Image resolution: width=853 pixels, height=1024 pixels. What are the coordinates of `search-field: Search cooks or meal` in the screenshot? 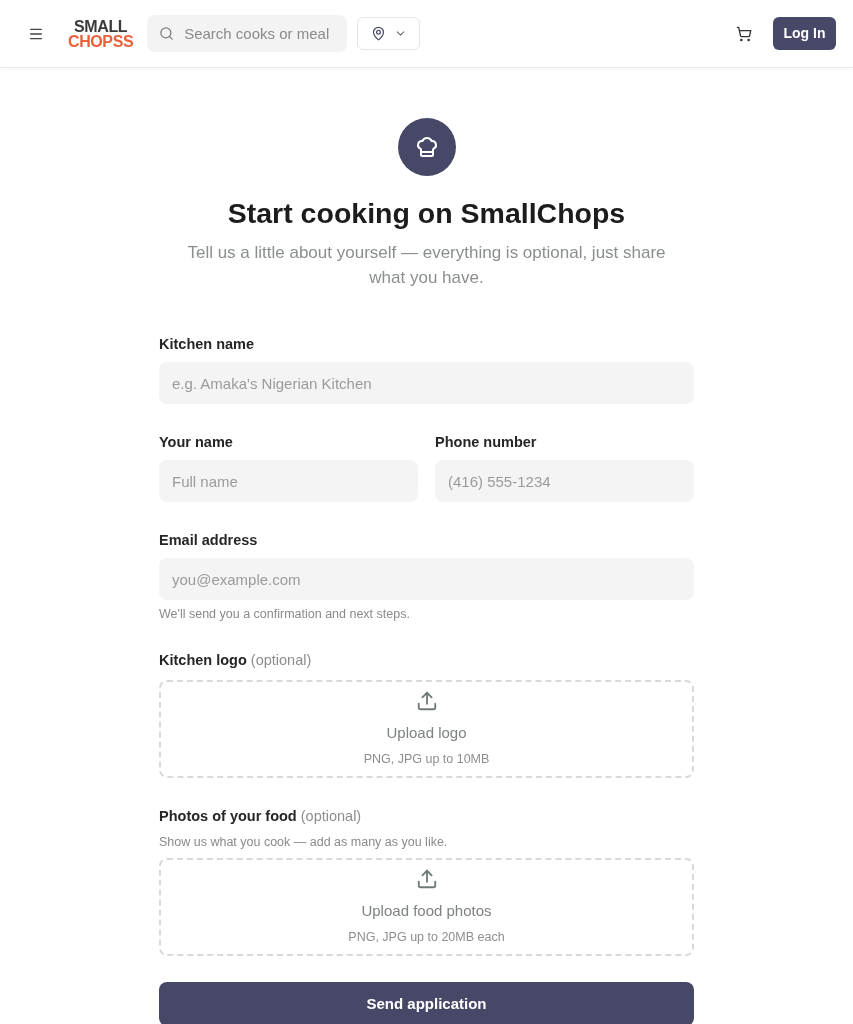 It's located at (247, 33).